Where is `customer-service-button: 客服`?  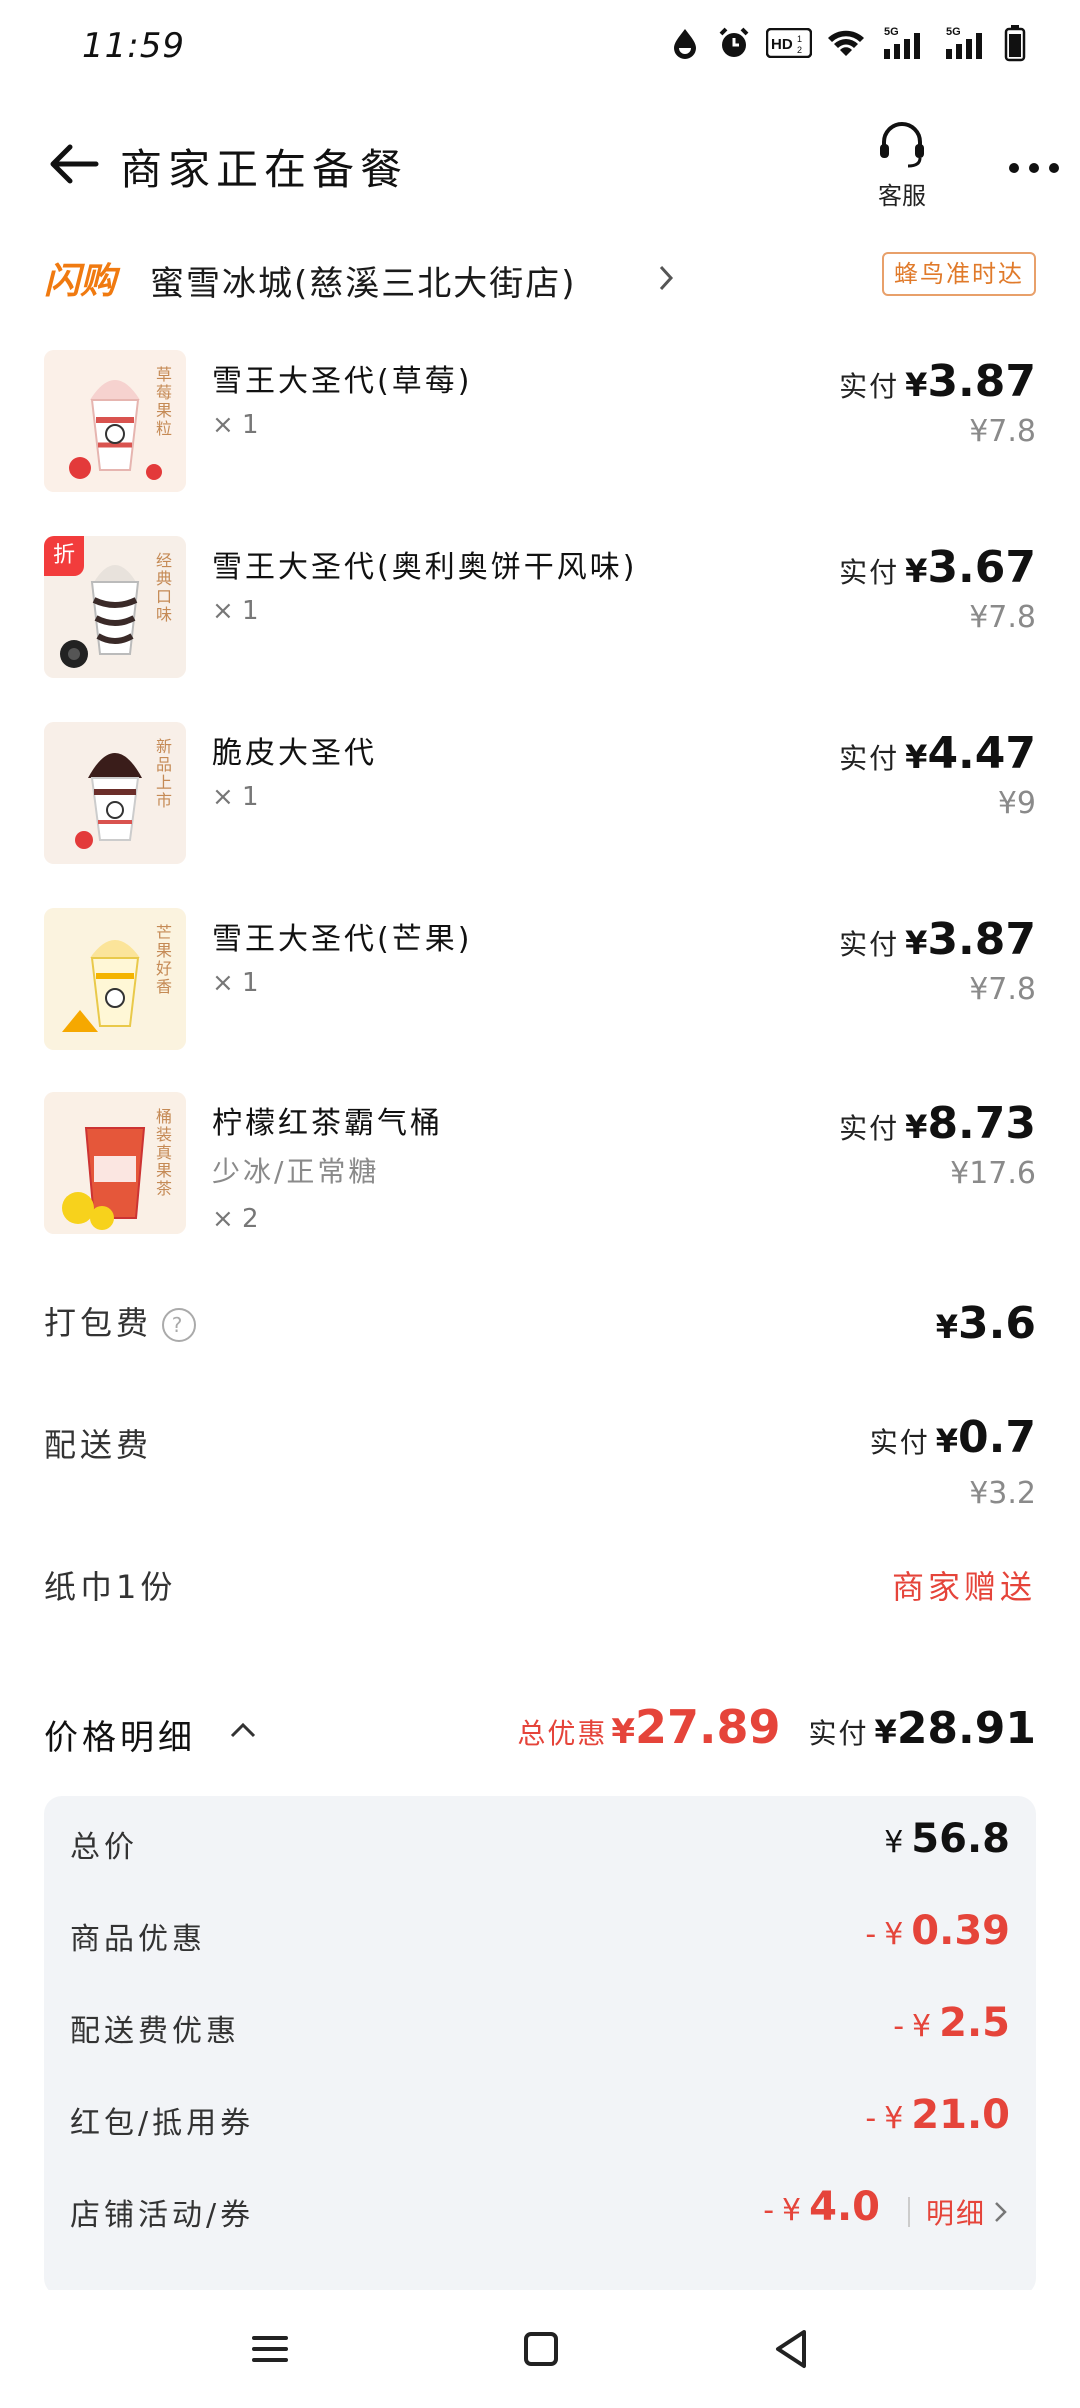 customer-service-button: 客服 is located at coordinates (902, 166).